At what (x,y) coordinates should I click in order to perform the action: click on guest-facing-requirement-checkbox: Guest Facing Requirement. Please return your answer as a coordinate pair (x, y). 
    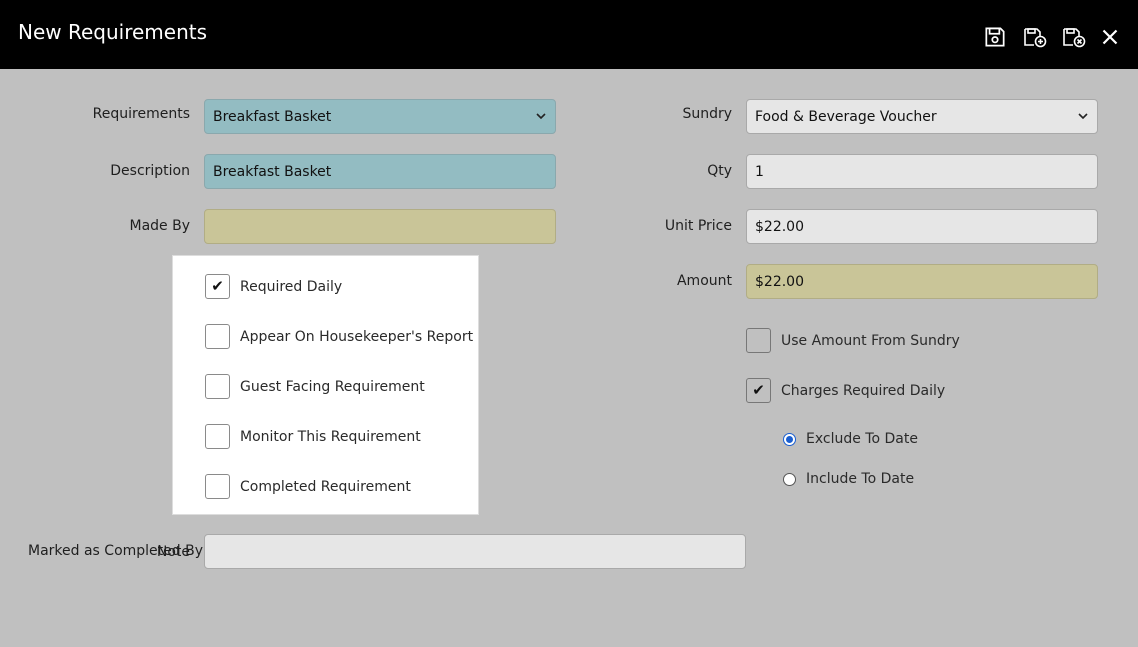
    Looking at the image, I should click on (315, 386).